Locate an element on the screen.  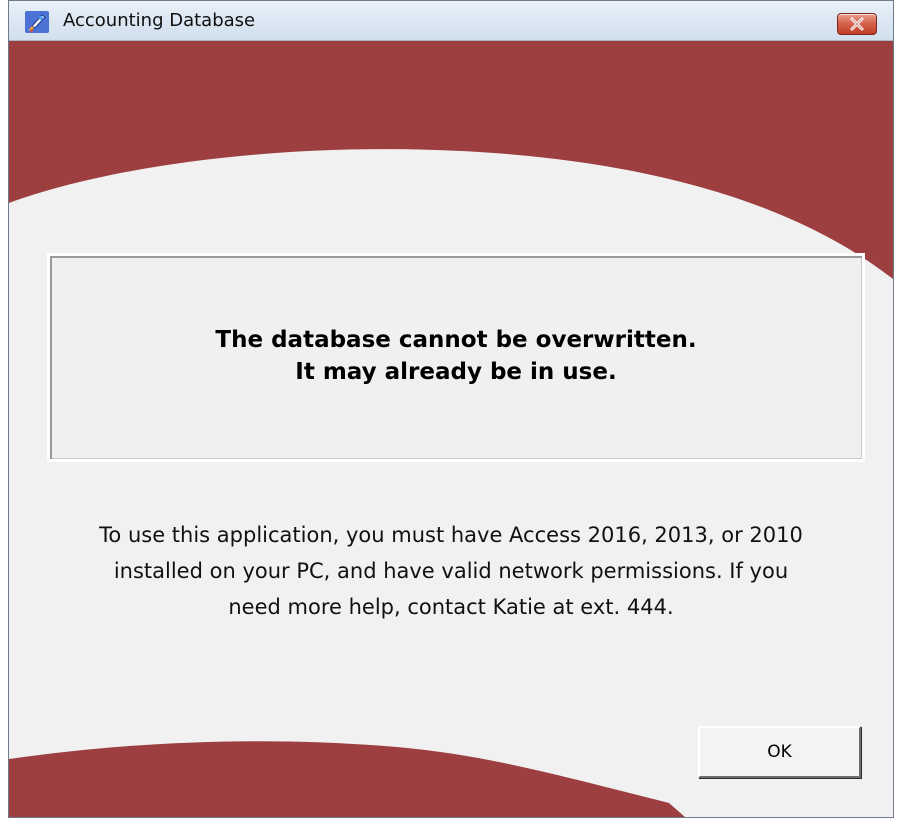
error-message-line: The database cannot be overwritten. is located at coordinates (456, 339).